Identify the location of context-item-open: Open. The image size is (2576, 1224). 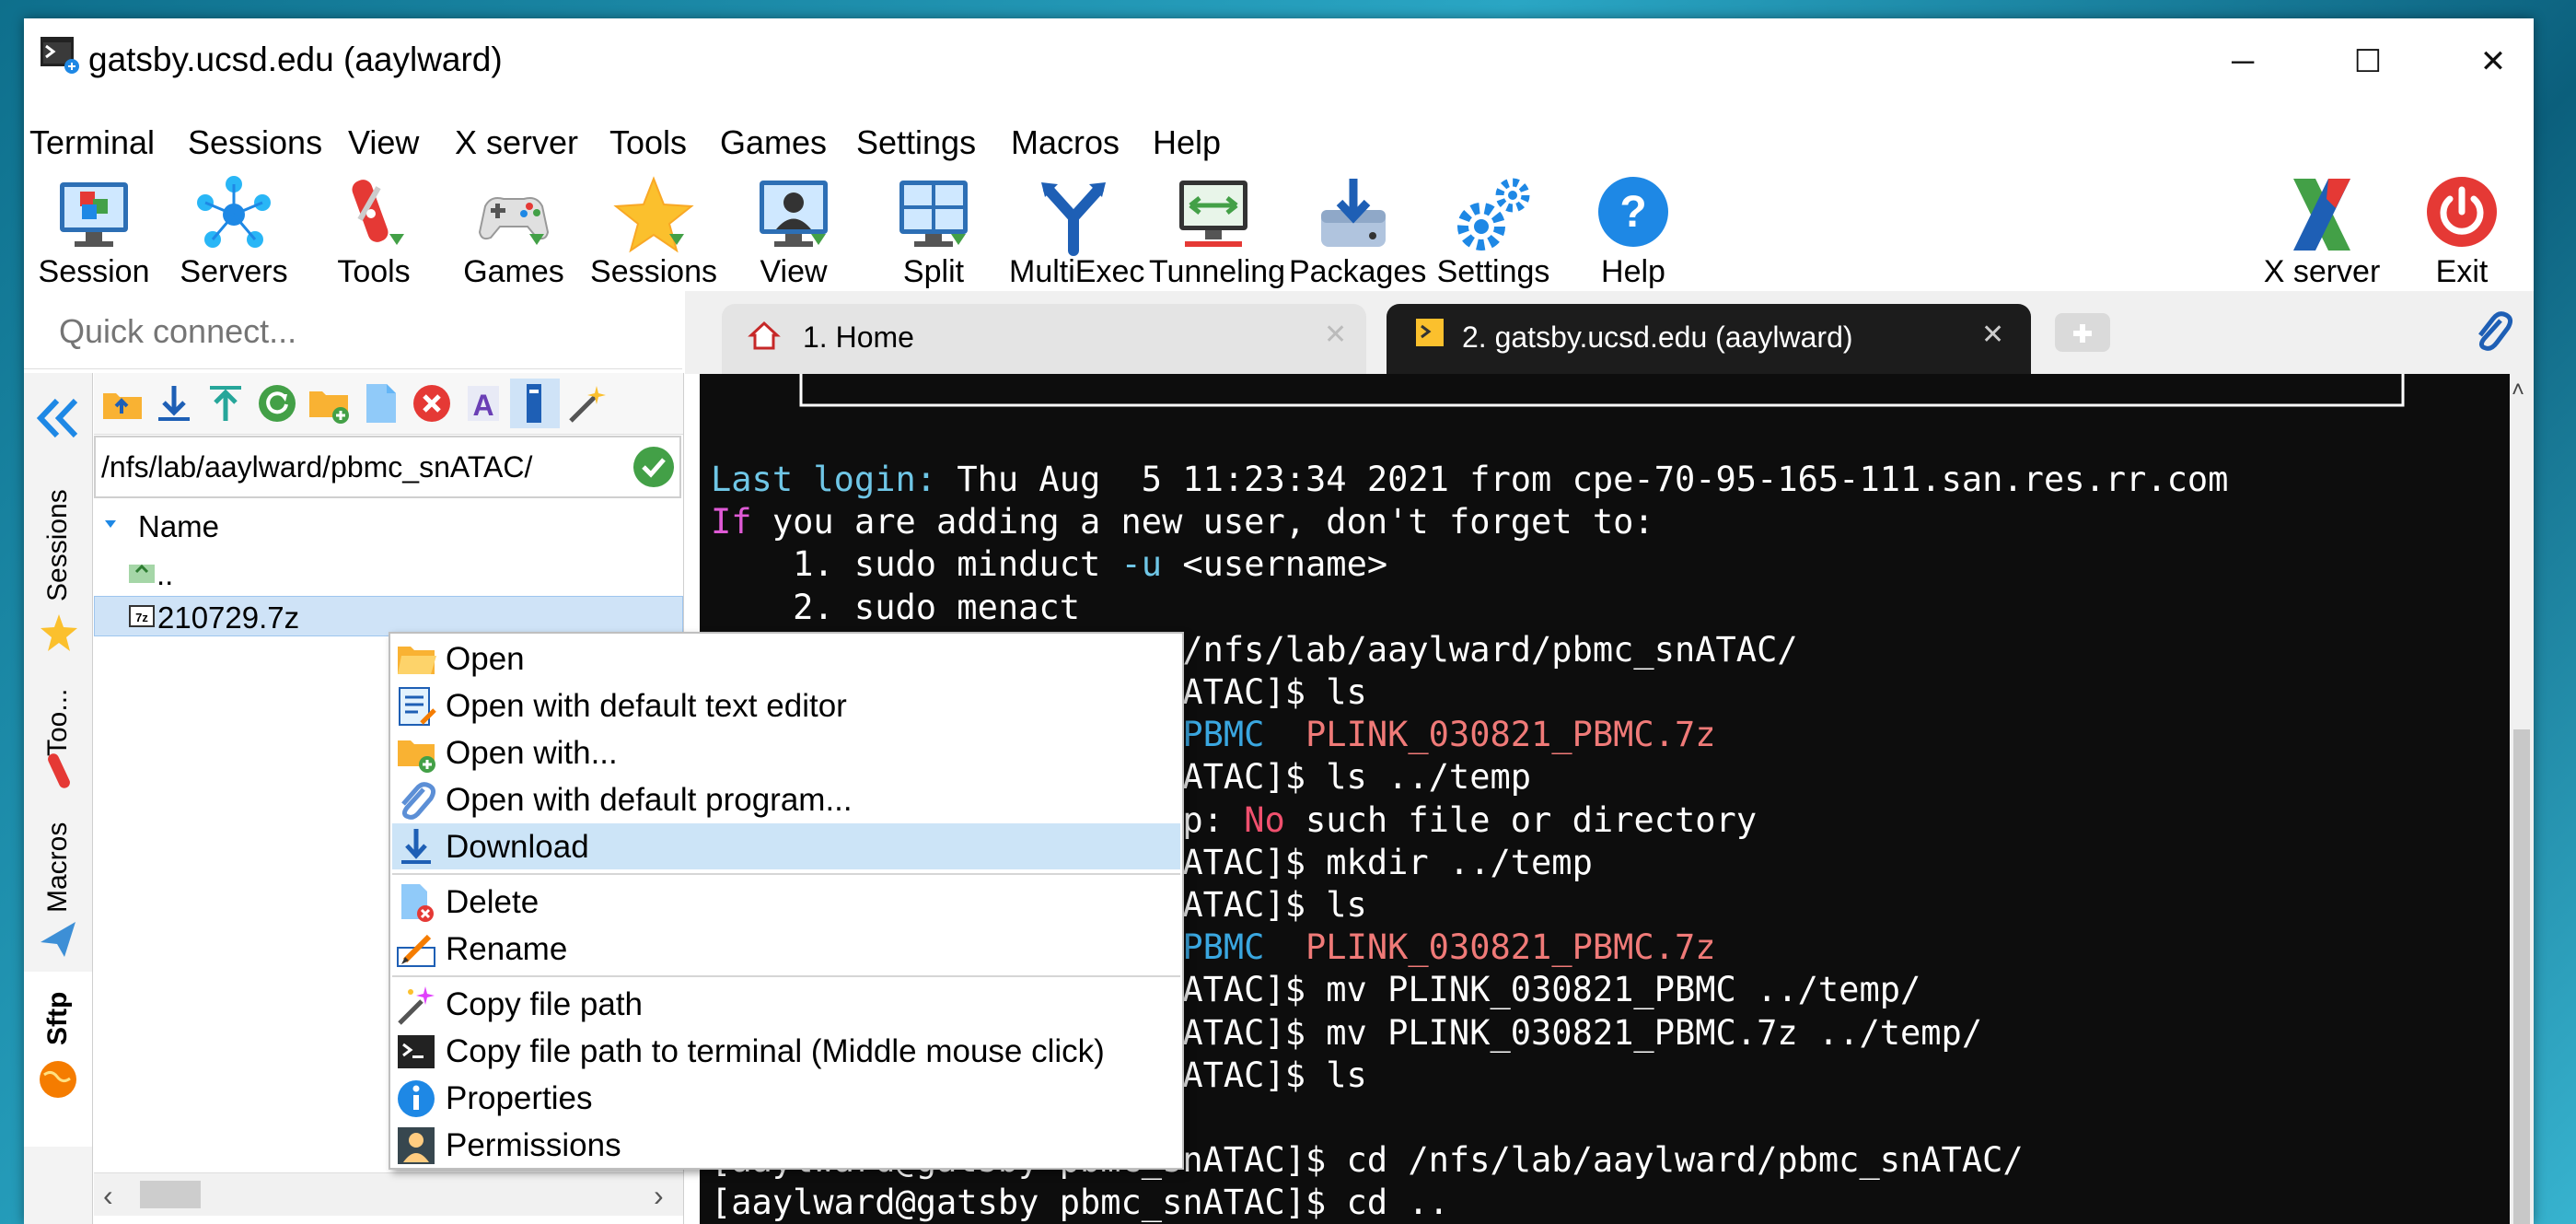
(786, 658).